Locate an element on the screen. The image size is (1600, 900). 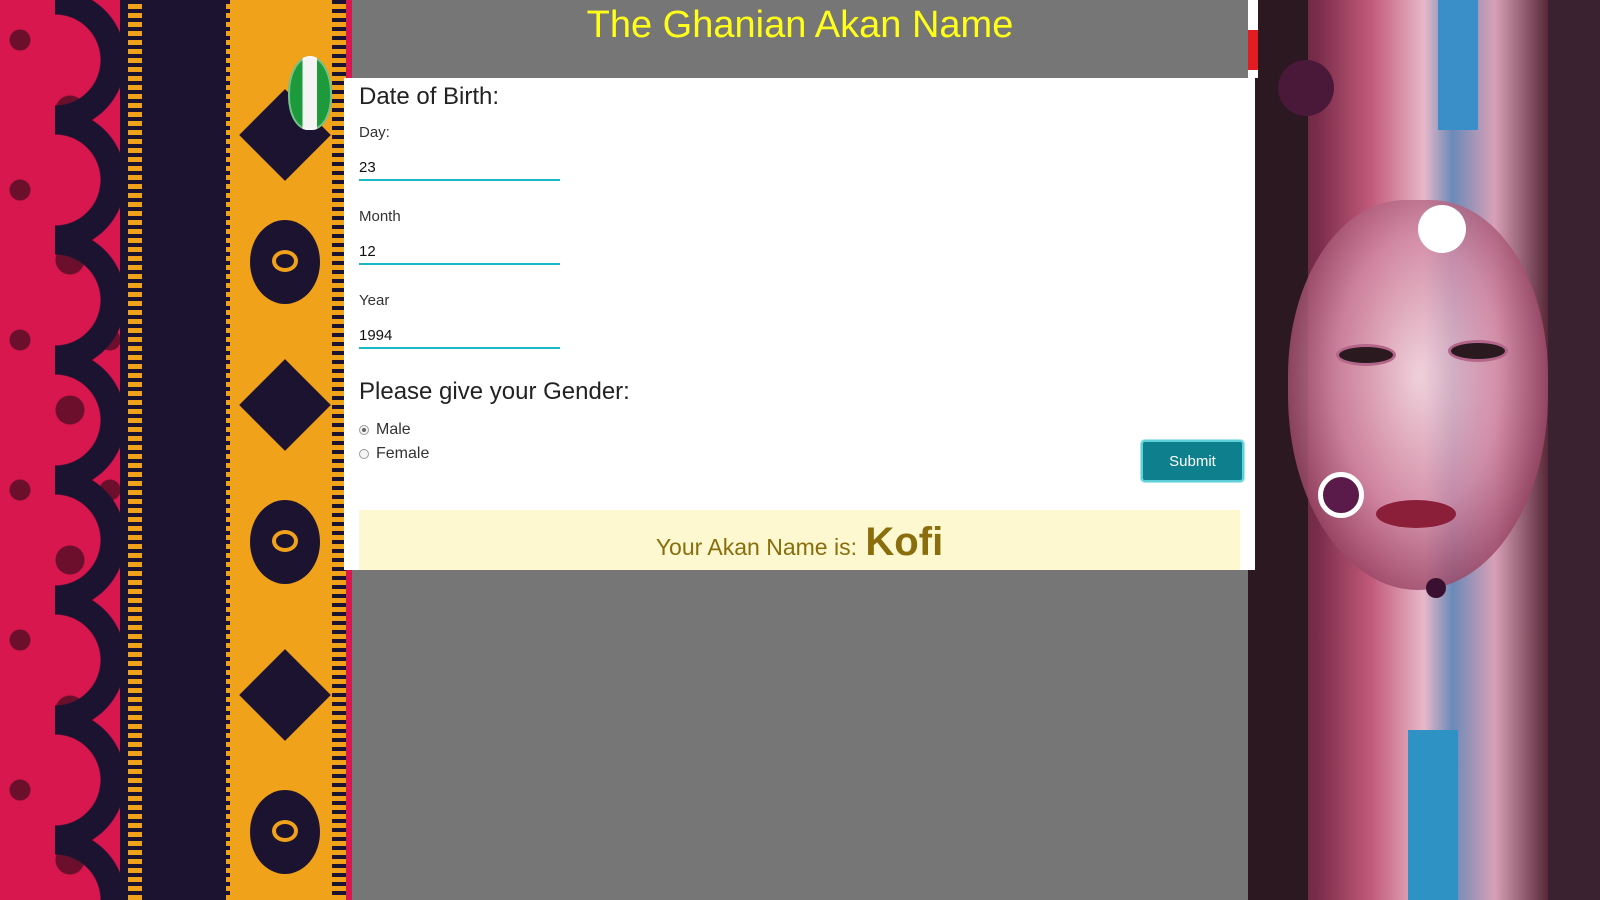
dob-heading: Date of Birth: is located at coordinates (429, 96).